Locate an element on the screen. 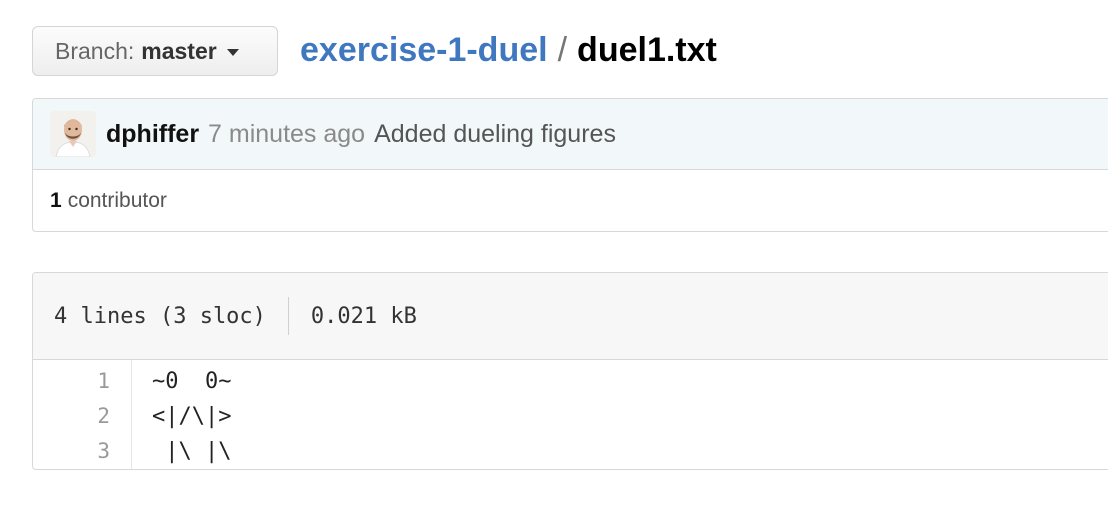 The width and height of the screenshot is (1108, 514). branch-prefix-label: Branch: is located at coordinates (95, 50).